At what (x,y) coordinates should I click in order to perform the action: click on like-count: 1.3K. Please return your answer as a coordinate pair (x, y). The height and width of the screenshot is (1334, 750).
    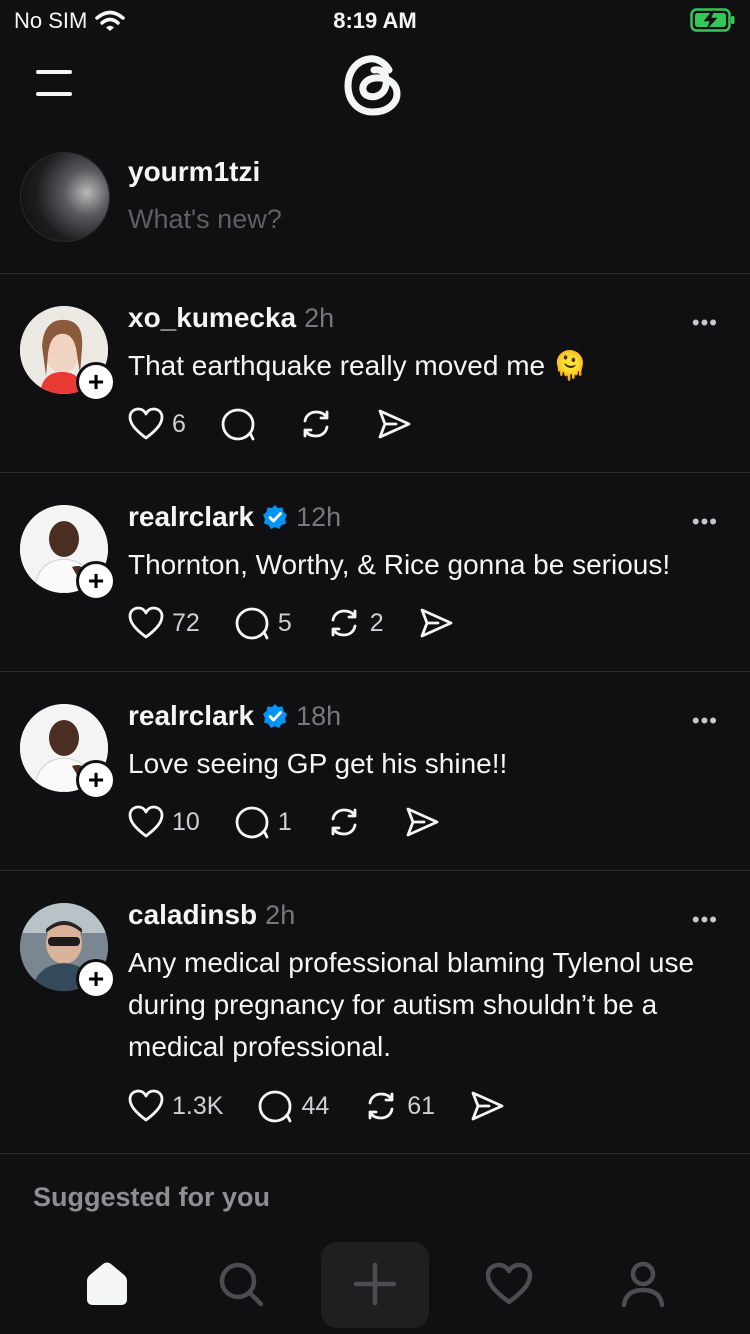
    Looking at the image, I should click on (198, 1105).